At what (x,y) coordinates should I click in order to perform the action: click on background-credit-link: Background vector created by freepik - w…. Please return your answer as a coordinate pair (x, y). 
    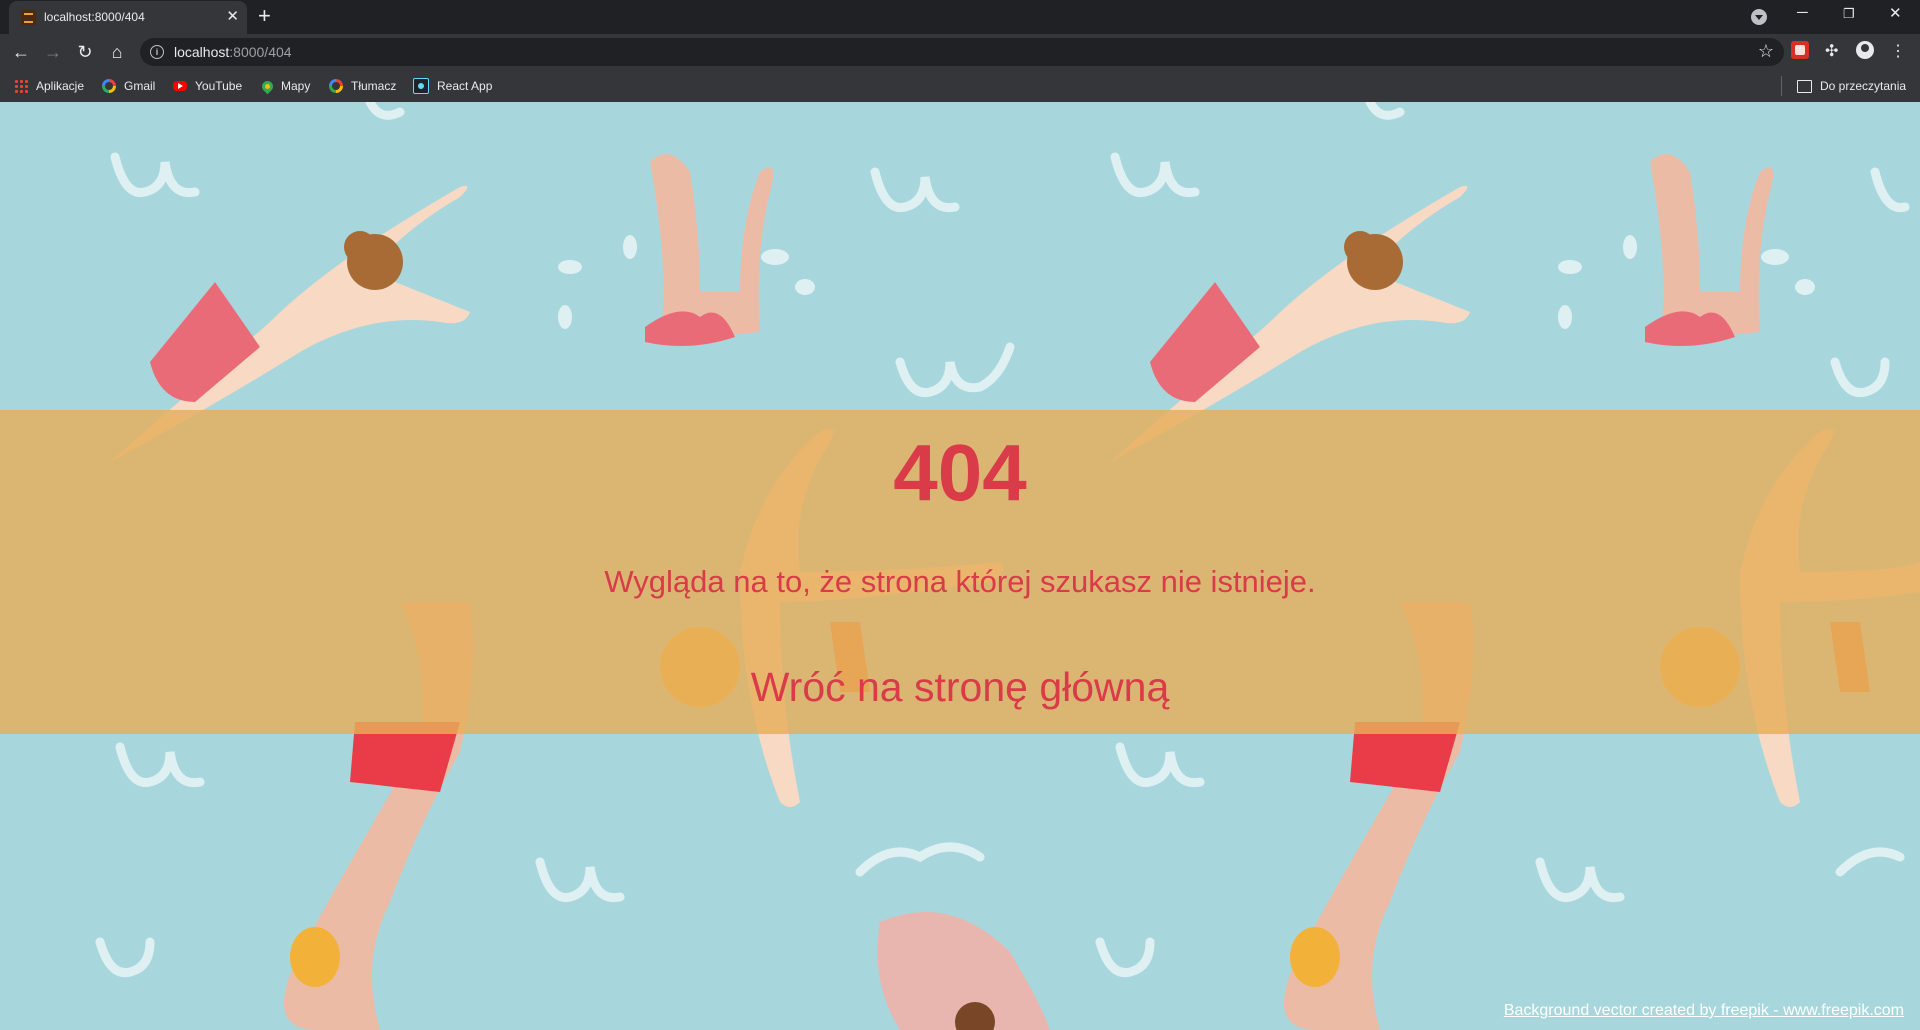
    Looking at the image, I should click on (1704, 1011).